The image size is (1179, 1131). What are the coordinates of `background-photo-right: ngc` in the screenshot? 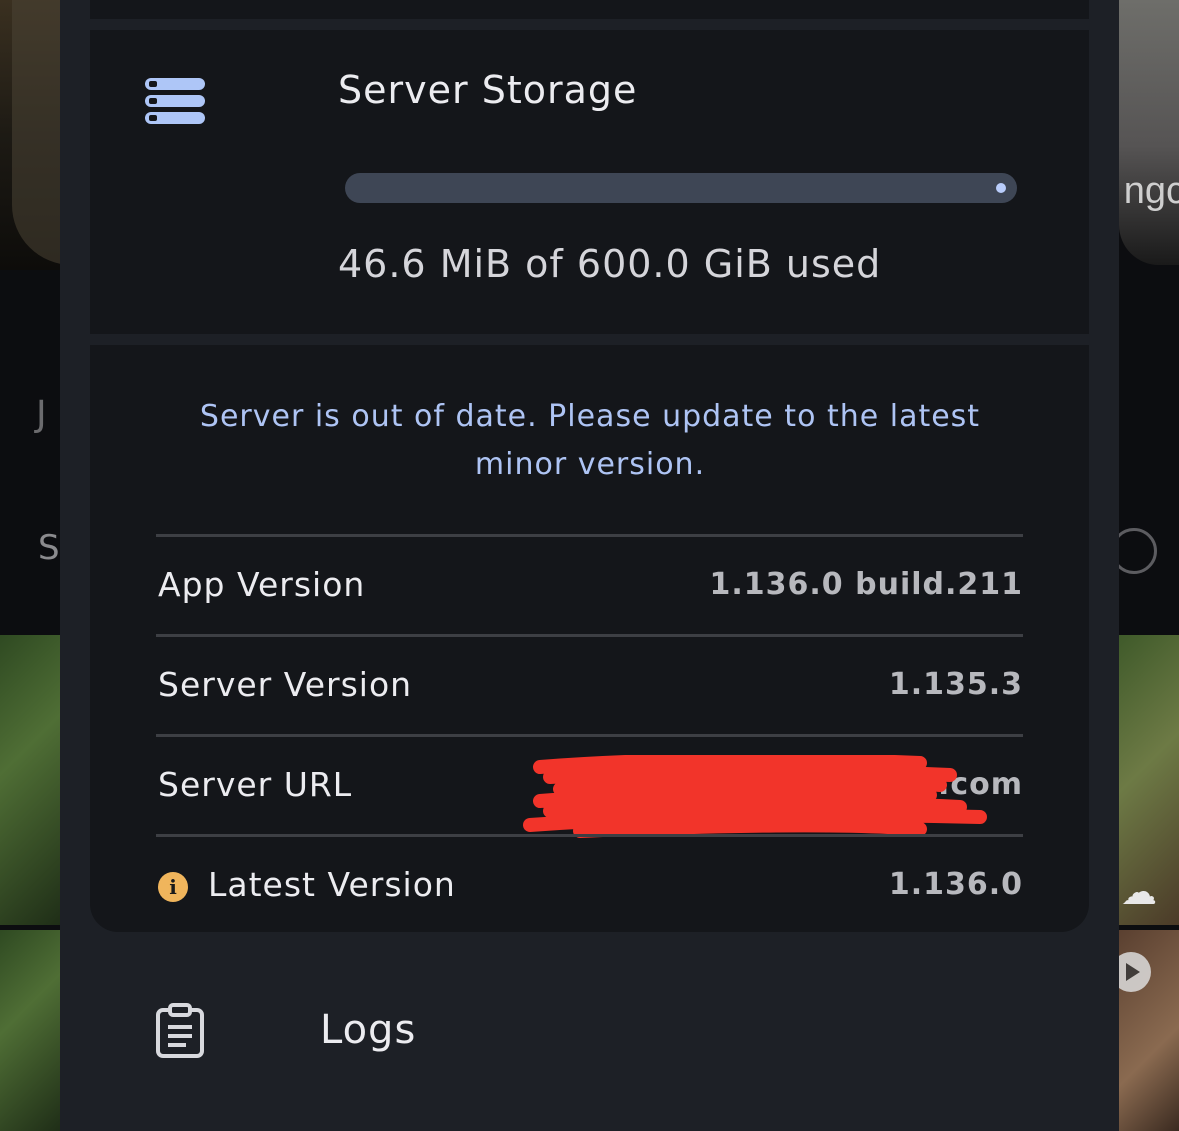 It's located at (1149, 132).